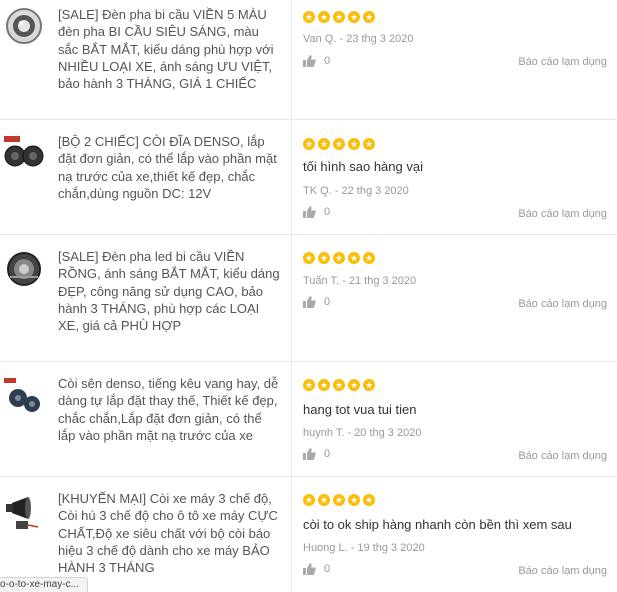 This screenshot has width=617, height=592. What do you see at coordinates (358, 39) in the screenshot?
I see `review-author-date: Van Q. - 23 thg 3 2020` at bounding box center [358, 39].